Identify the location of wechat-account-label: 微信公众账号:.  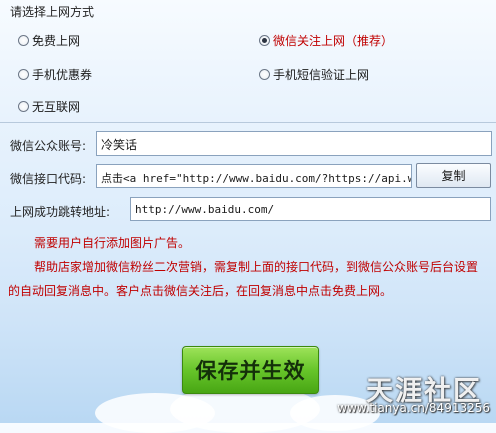
(48, 146).